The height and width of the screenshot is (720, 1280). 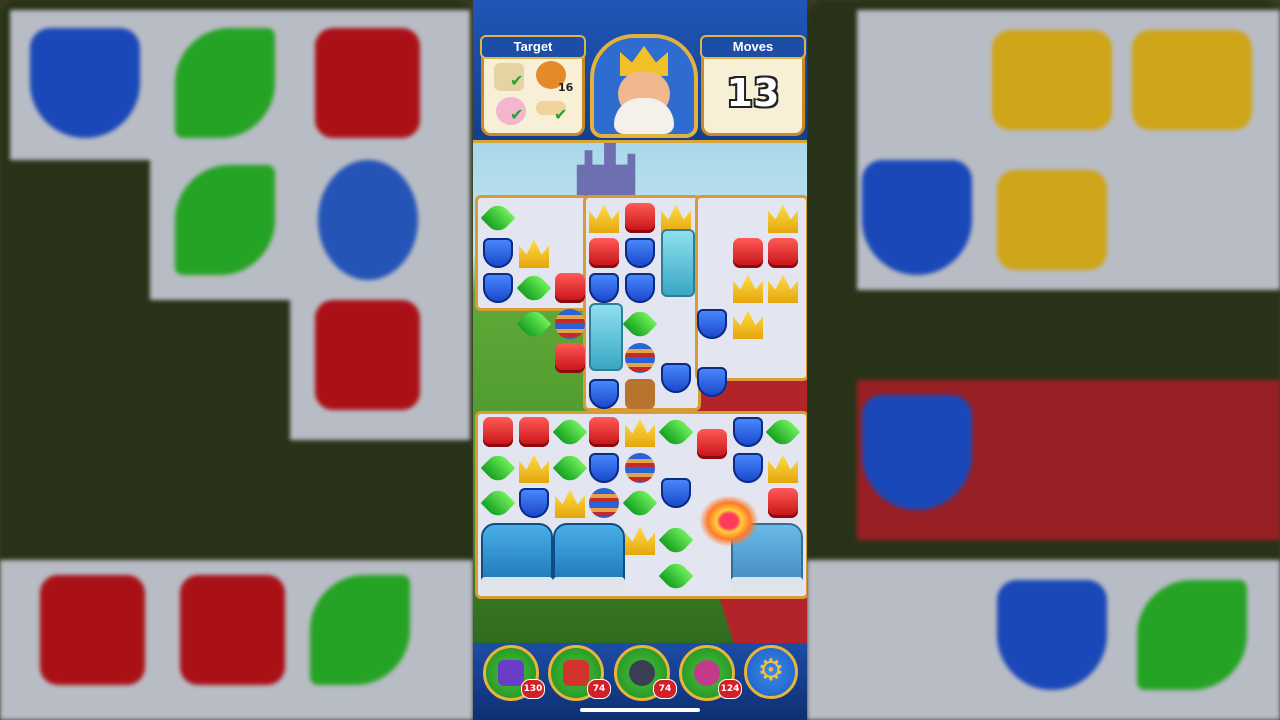 What do you see at coordinates (753, 93) in the screenshot?
I see `moves-counter: 13` at bounding box center [753, 93].